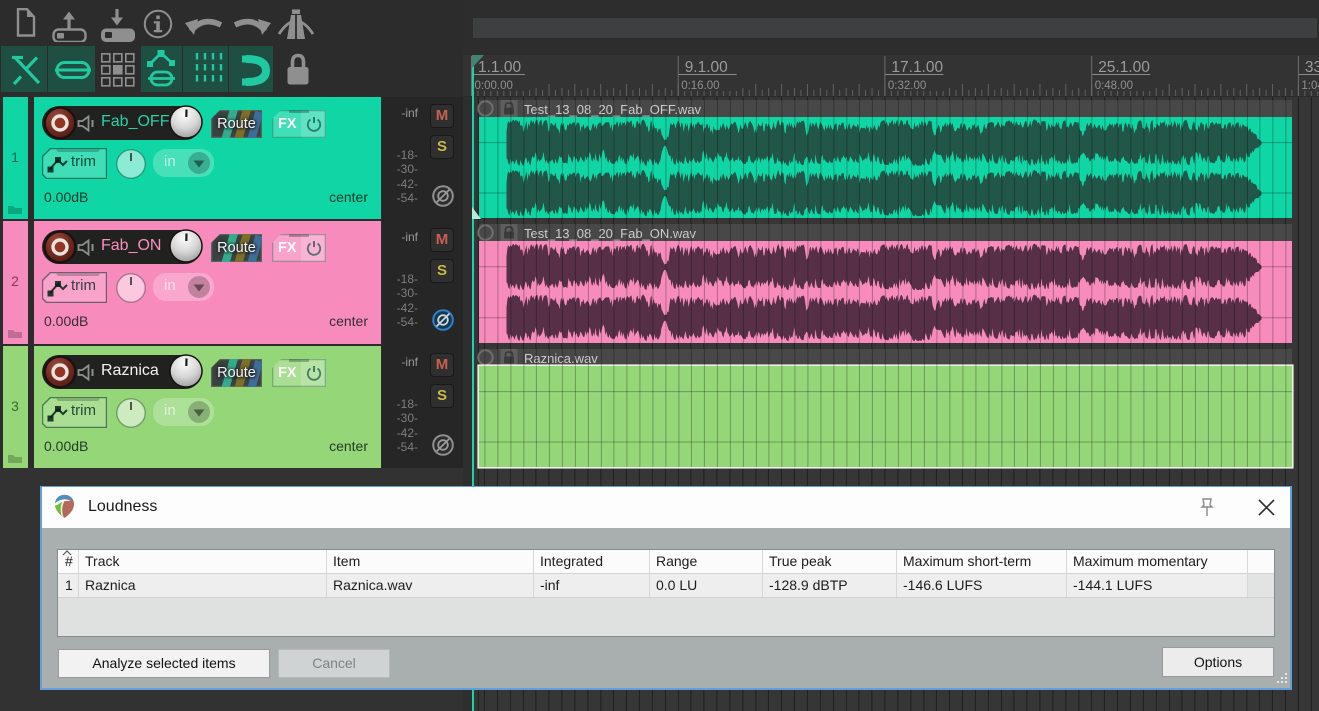 This screenshot has width=1319, height=711. What do you see at coordinates (907, 86) in the screenshot?
I see `svg-text: 0:32.00` at bounding box center [907, 86].